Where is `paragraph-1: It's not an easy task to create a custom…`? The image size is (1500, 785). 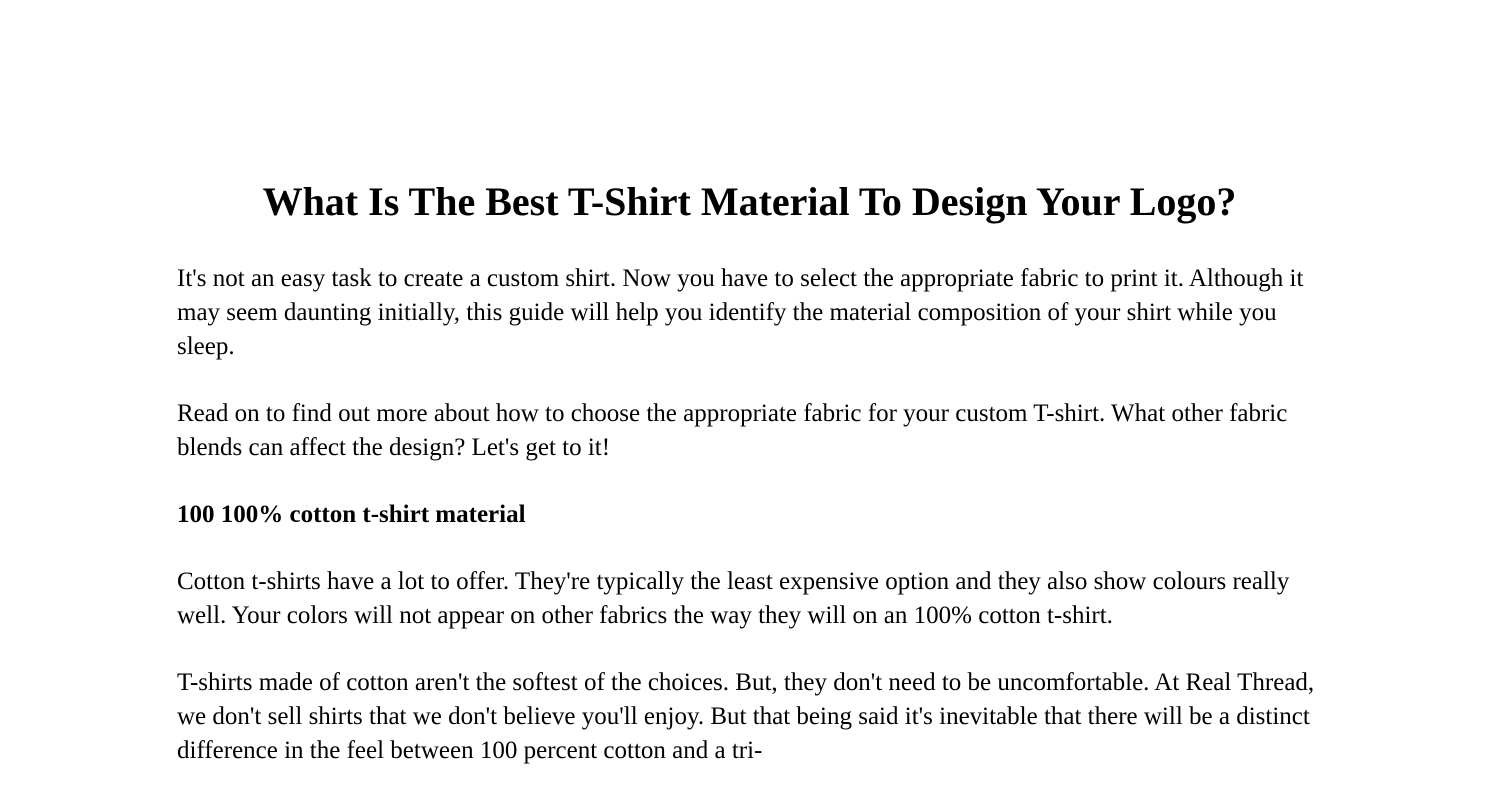 paragraph-1: It's not an easy task to create a custom… is located at coordinates (740, 312).